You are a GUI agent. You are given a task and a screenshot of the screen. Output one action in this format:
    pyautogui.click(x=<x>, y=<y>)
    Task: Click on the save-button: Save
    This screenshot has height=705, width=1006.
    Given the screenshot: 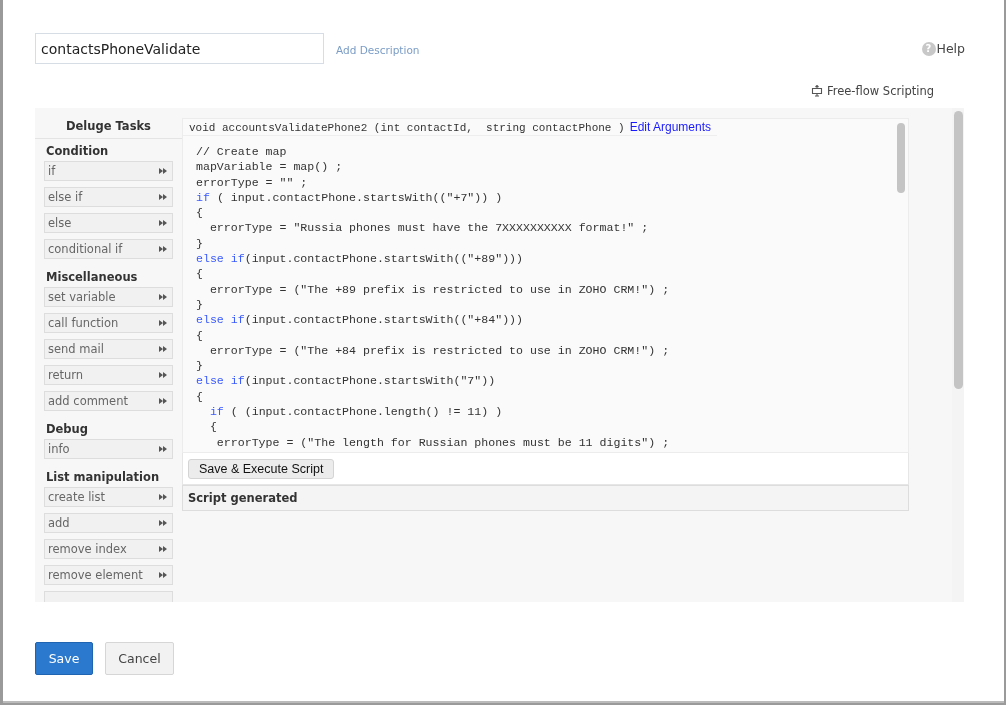 What is the action you would take?
    pyautogui.click(x=64, y=658)
    